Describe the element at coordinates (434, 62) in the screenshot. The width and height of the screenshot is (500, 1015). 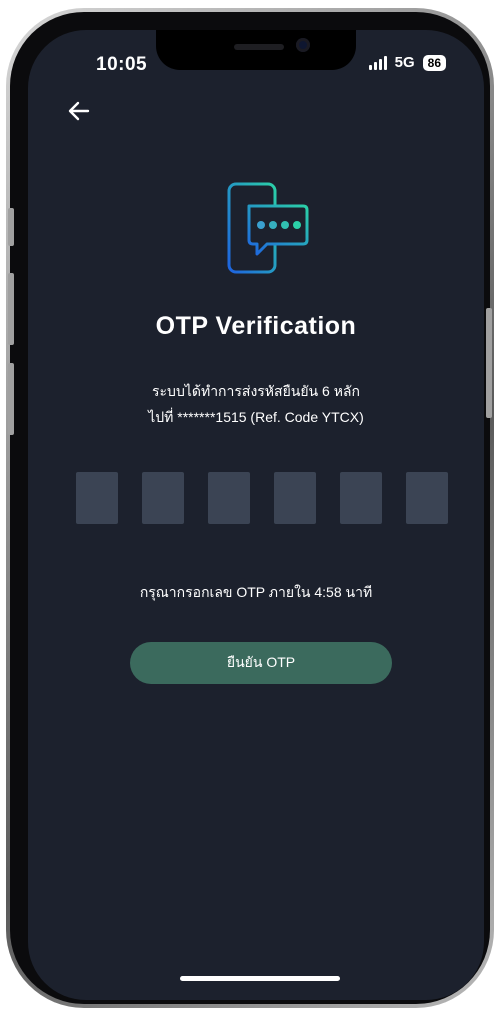
I see `battery-icon: 86` at that location.